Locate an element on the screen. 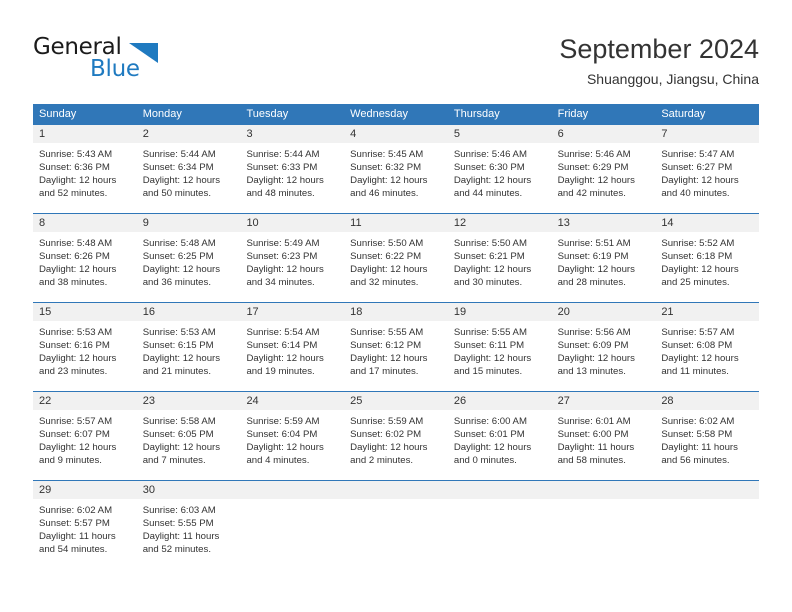 Image resolution: width=792 pixels, height=612 pixels. sunset-text: Sunset: 6:25 PM is located at coordinates (178, 256).